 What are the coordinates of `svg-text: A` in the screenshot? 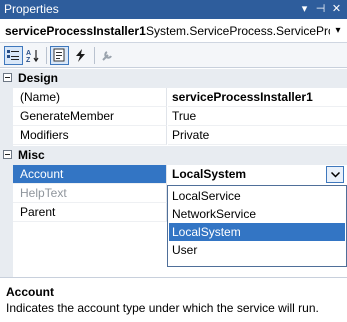 It's located at (28, 53).